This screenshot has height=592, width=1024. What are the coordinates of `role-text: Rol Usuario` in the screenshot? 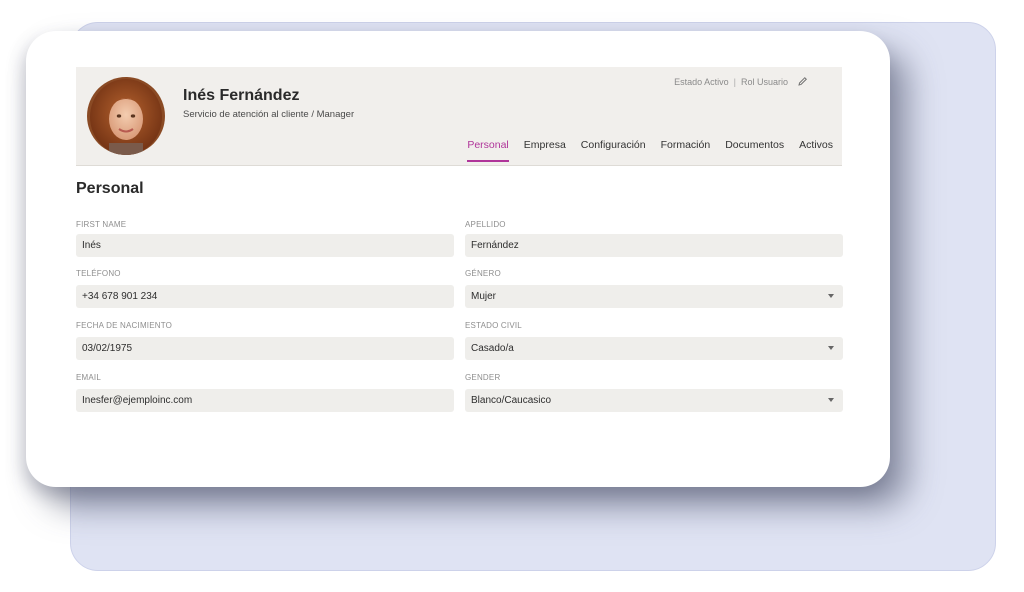 It's located at (764, 81).